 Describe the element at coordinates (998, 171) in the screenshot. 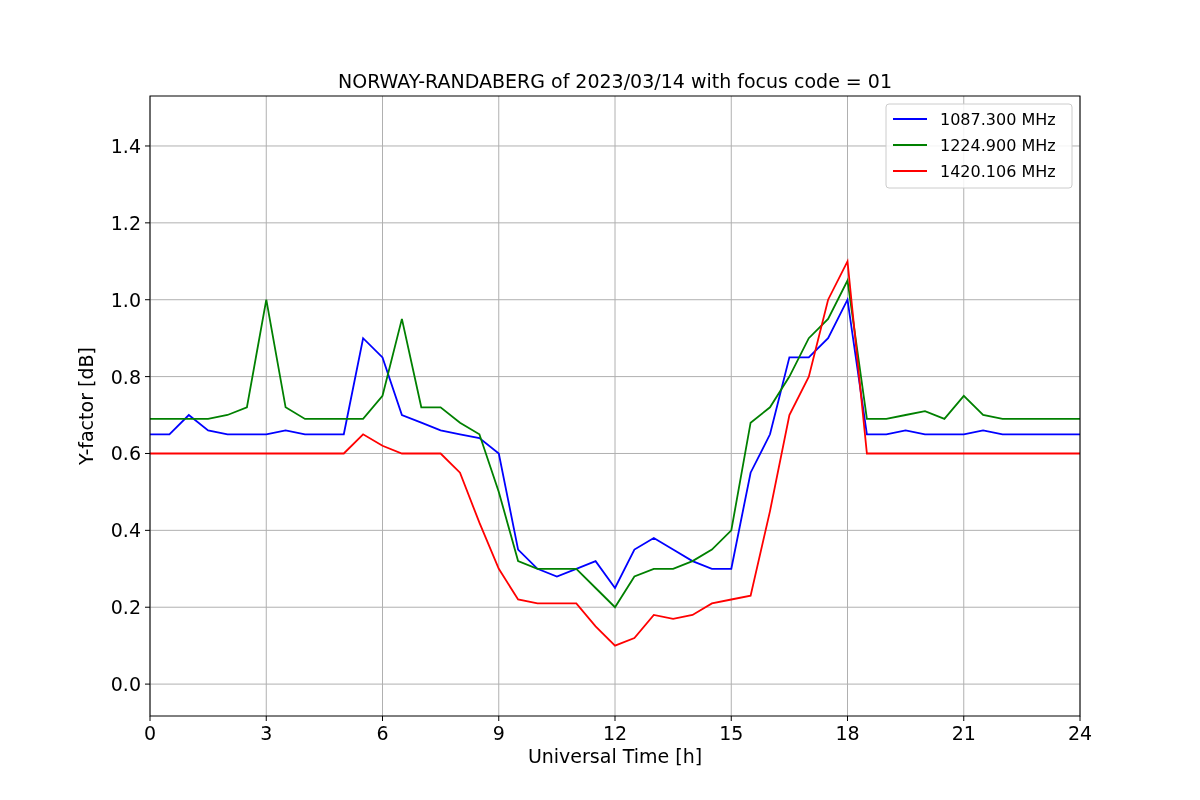

I see `legend-label: 1420.106 MHz` at that location.